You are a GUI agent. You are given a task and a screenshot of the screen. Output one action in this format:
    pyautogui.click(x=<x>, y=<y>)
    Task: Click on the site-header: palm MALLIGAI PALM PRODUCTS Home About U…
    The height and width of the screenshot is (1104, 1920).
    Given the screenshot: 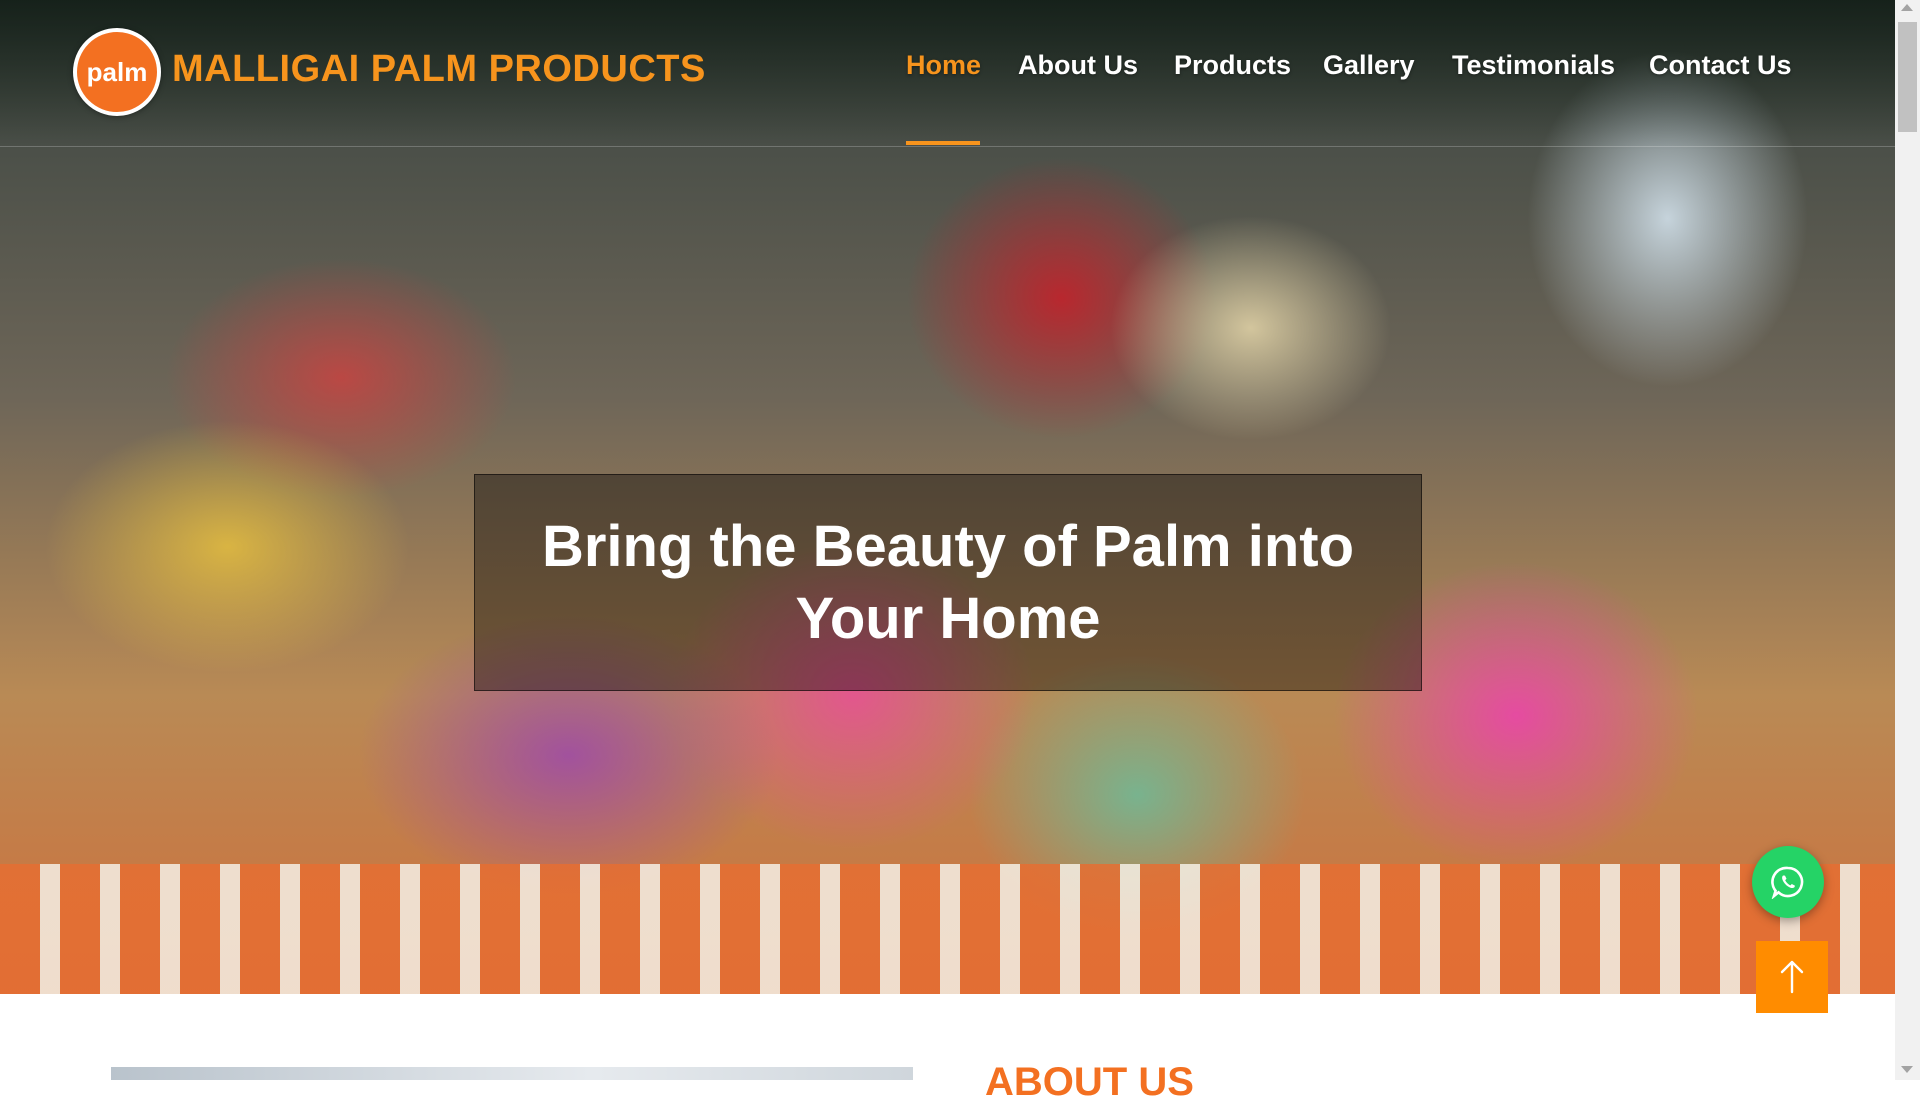 What is the action you would take?
    pyautogui.click(x=947, y=73)
    